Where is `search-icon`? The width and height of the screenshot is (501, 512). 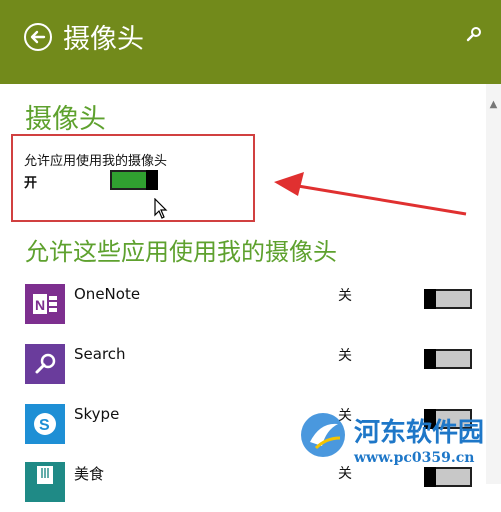 search-icon is located at coordinates (473, 34).